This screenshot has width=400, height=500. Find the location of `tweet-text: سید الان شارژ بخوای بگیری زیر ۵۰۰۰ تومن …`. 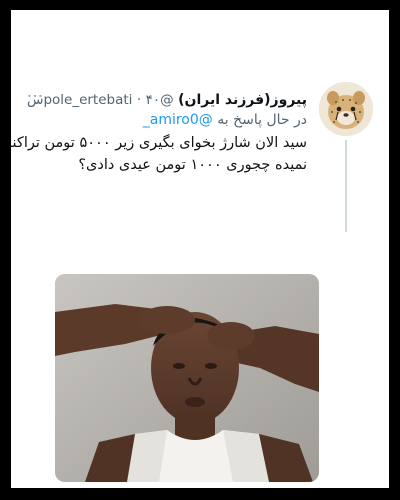

tweet-text: سید الان شارژ بخوای بگیری زیر ۵۰۰۰ تومن … is located at coordinates (159, 154).